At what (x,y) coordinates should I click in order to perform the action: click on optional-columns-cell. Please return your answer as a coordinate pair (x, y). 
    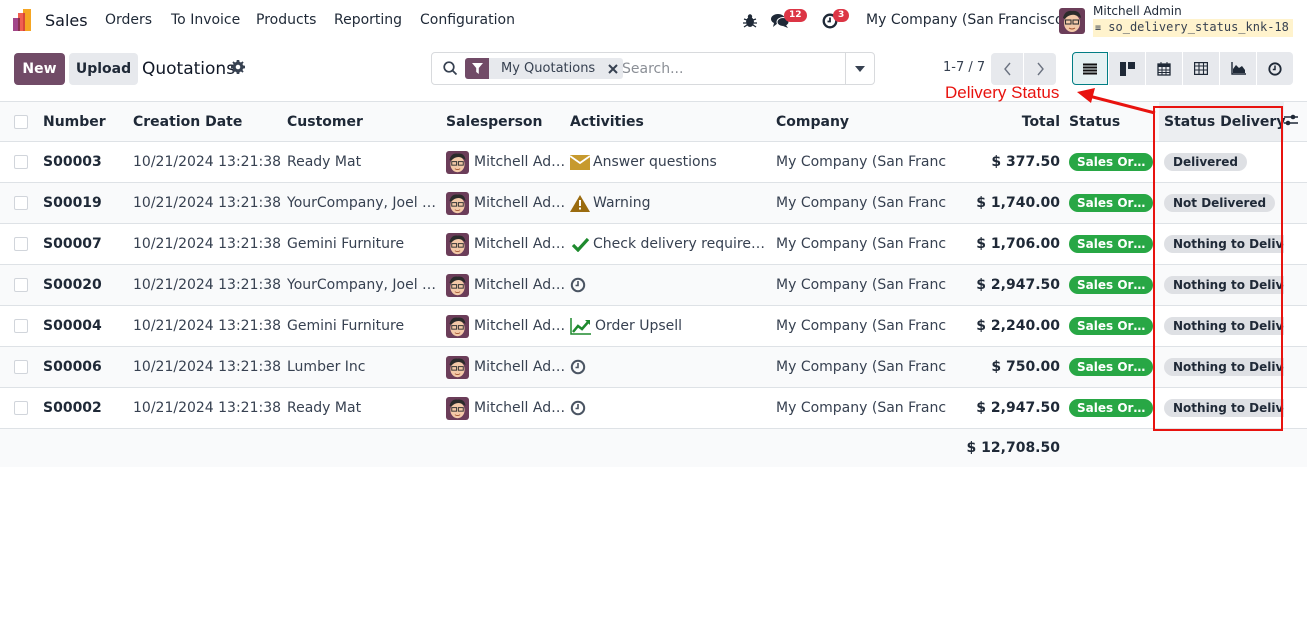
    Looking at the image, I should click on (1295, 121).